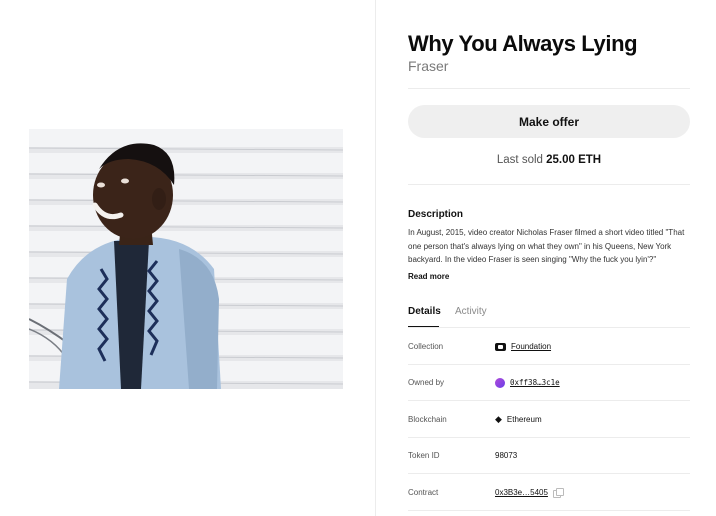 This screenshot has width=716, height=516. What do you see at coordinates (549, 419) in the screenshot?
I see `detail-row-blockchain: Blockchain ◆ Ethereum` at bounding box center [549, 419].